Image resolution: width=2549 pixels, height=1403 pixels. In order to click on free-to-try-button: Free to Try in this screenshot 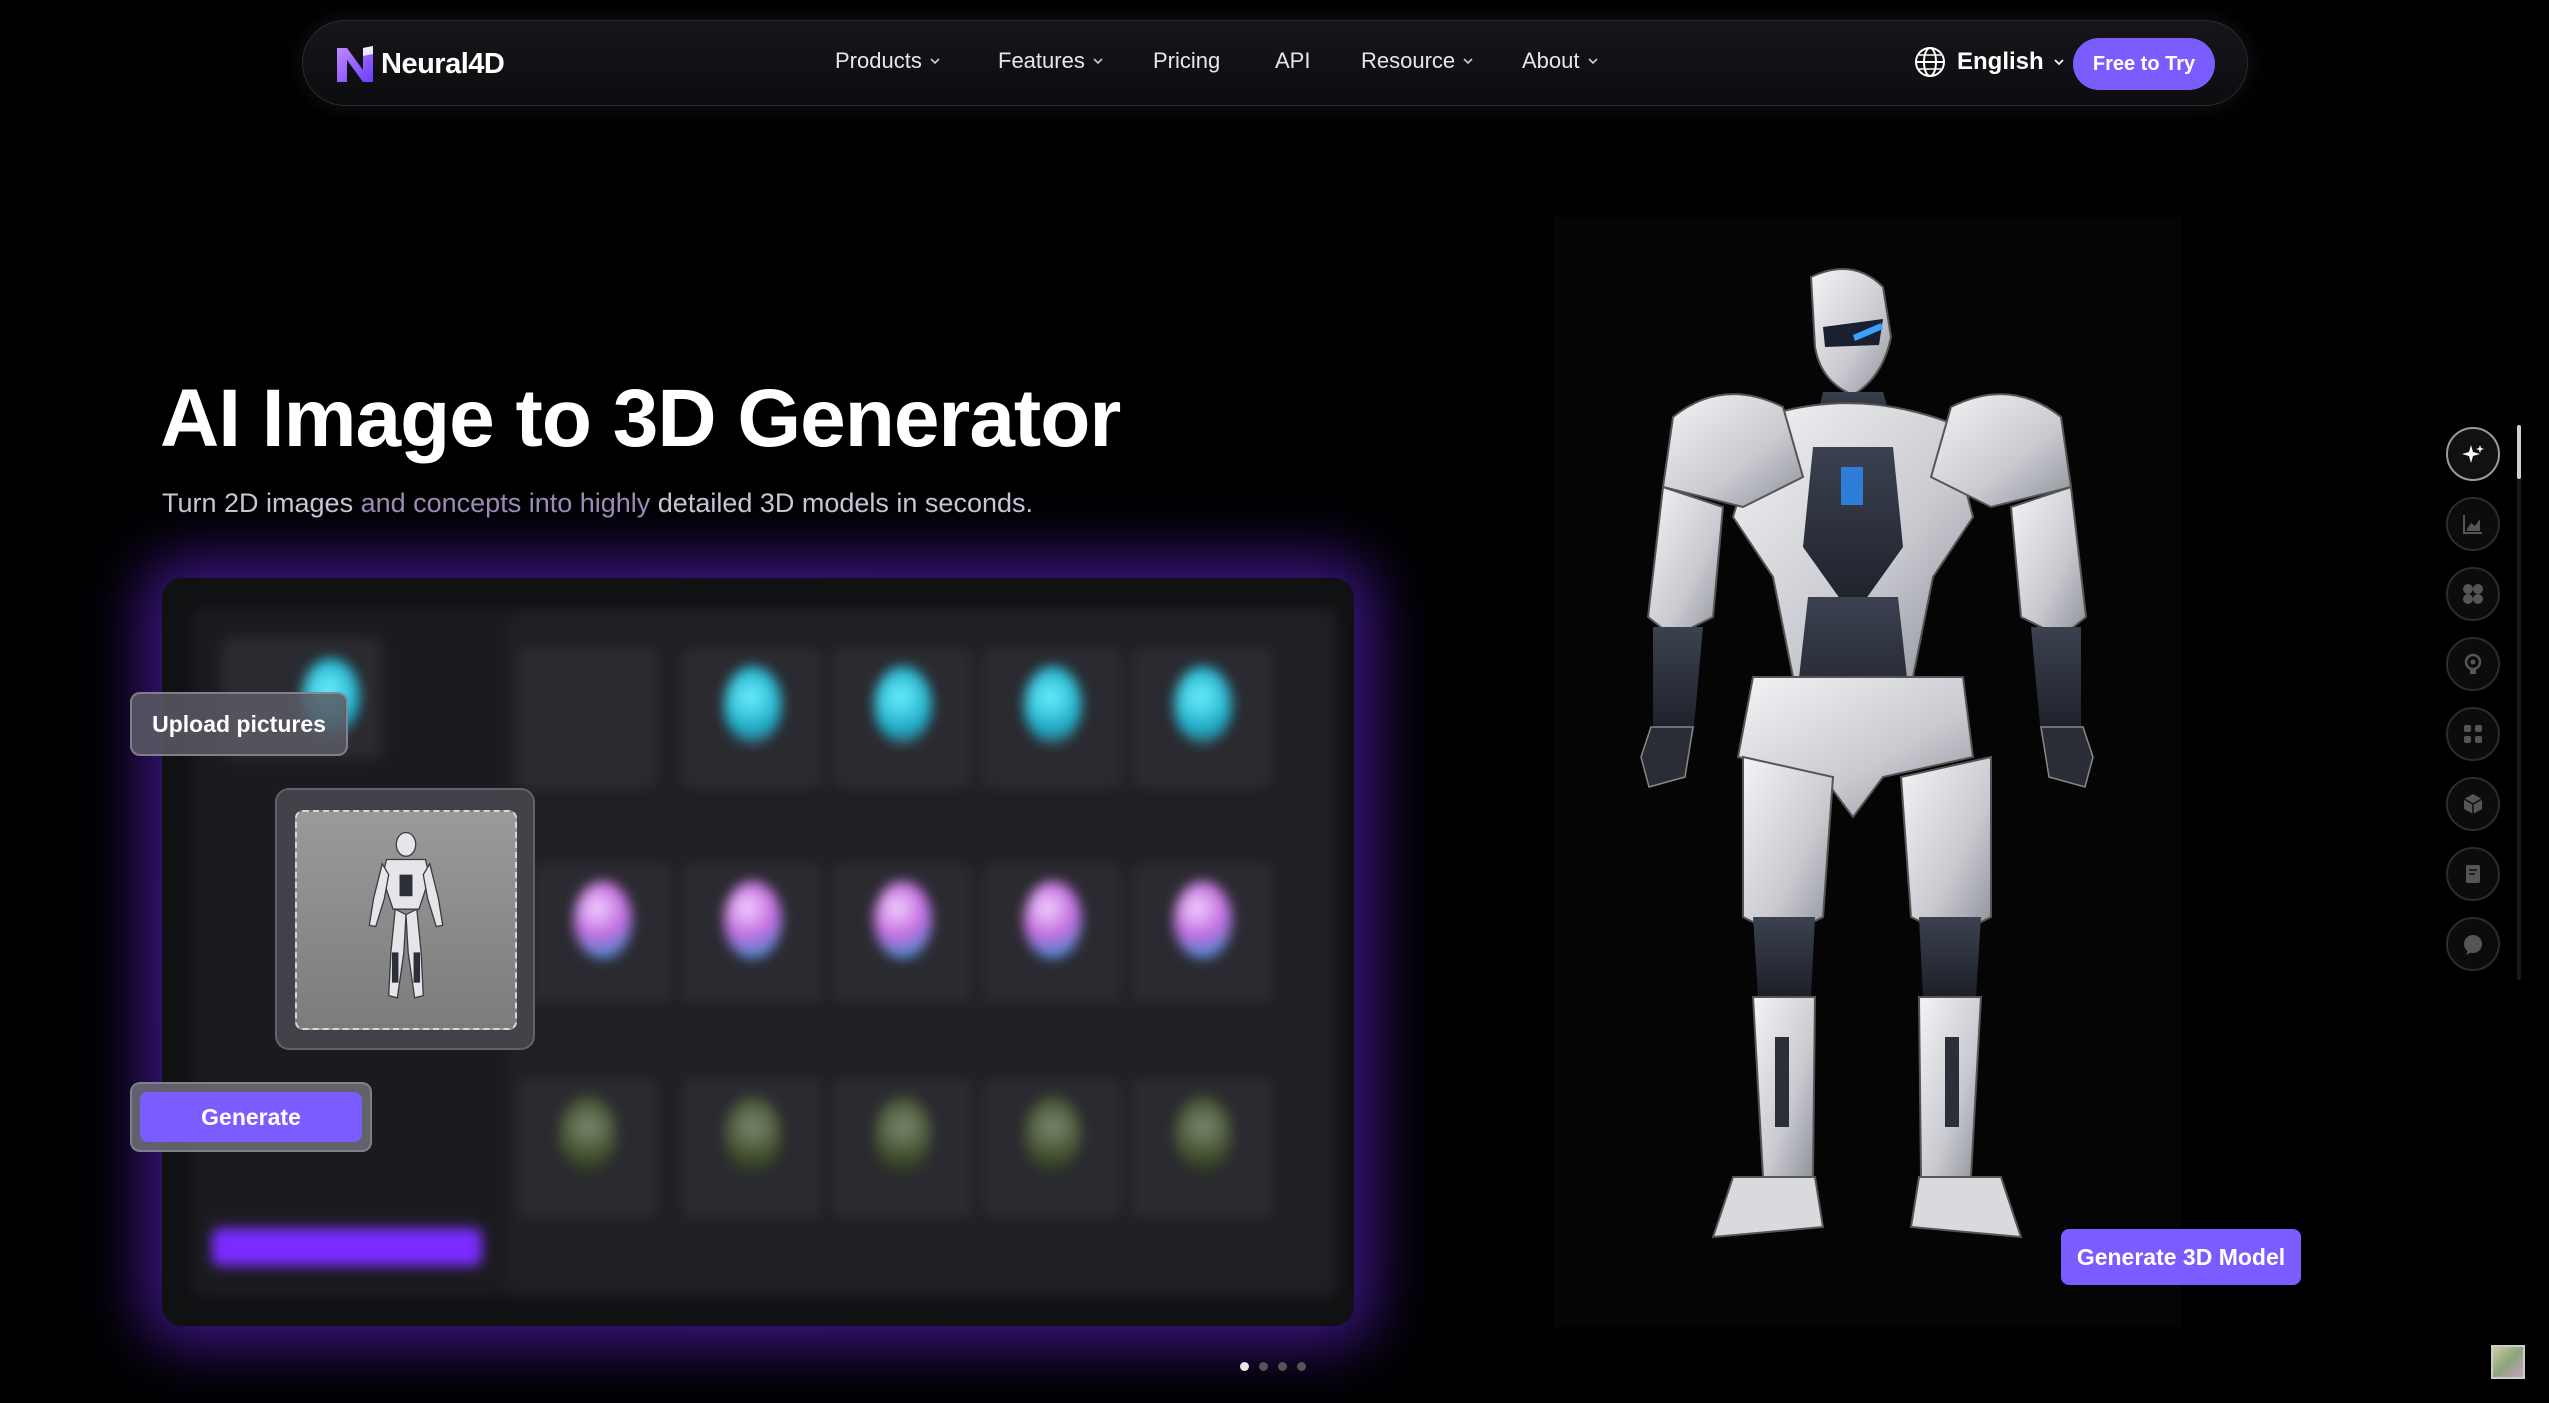, I will do `click(2144, 64)`.